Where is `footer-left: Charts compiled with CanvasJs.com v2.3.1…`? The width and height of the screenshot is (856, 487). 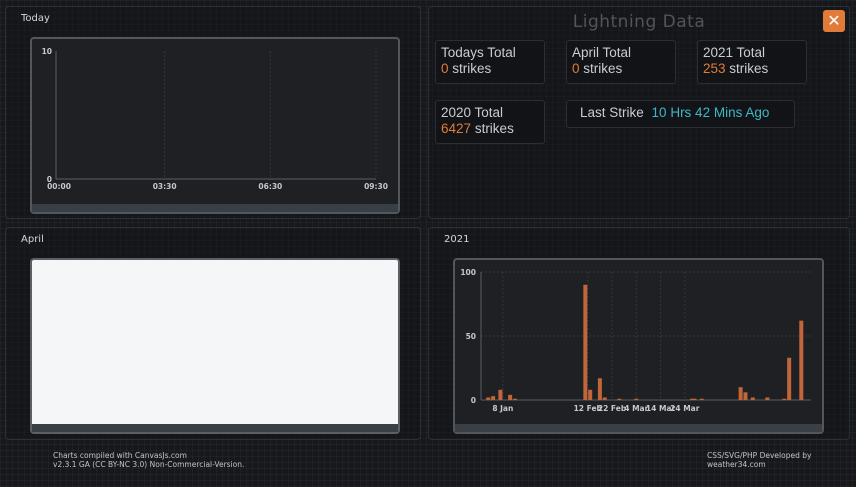 footer-left: Charts compiled with CanvasJs.com v2.3.1… is located at coordinates (148, 460).